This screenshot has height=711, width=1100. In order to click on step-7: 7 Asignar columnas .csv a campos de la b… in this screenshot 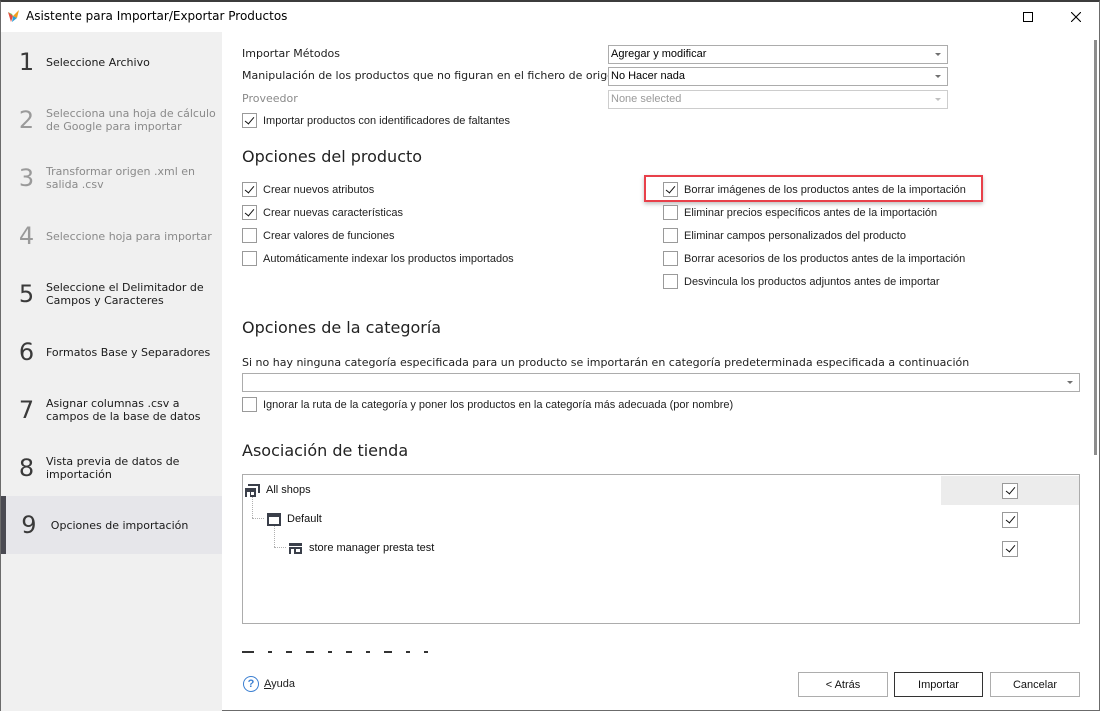, I will do `click(111, 410)`.